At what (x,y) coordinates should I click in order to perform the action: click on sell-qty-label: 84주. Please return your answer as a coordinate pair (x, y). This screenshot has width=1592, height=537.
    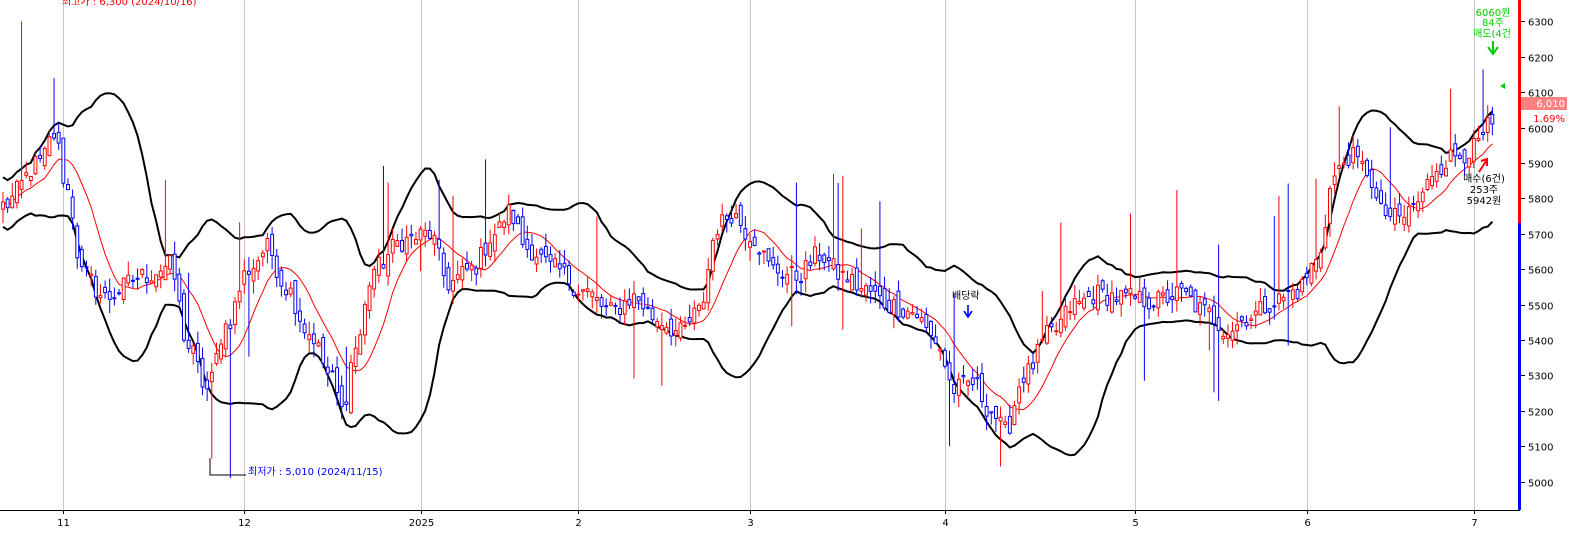
    Looking at the image, I should click on (1493, 23).